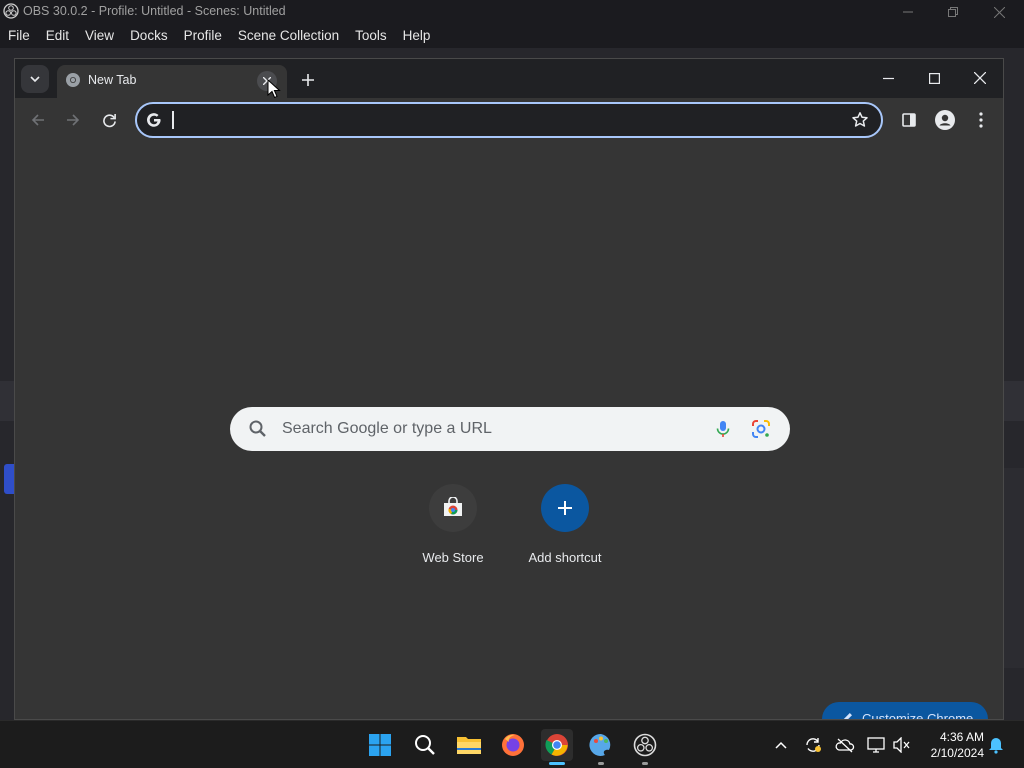 Image resolution: width=1024 pixels, height=768 pixels. I want to click on tray-network-icon, so click(876, 745).